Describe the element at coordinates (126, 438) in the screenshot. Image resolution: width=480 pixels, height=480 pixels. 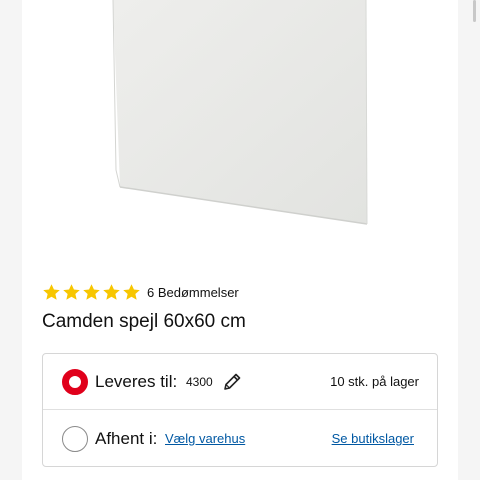
I see `pickup-label: Afhent i:` at that location.